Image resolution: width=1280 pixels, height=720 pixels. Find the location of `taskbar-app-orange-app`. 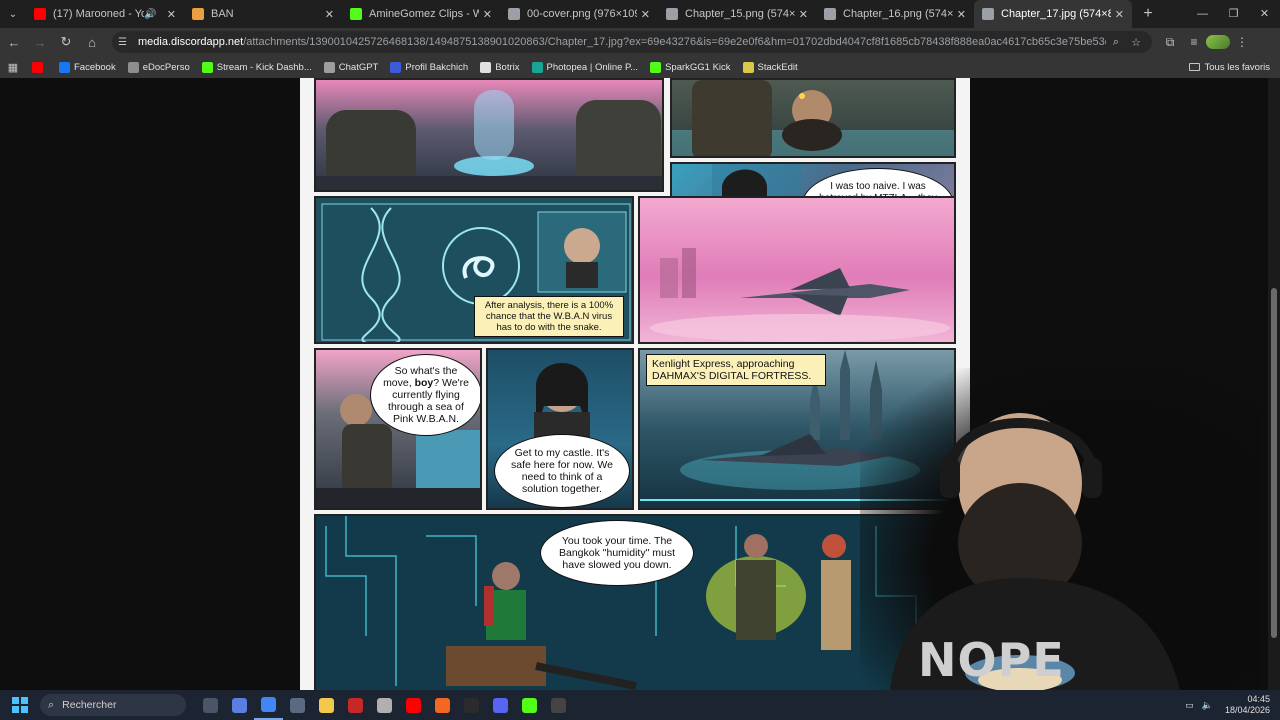

taskbar-app-orange-app is located at coordinates (442, 705).